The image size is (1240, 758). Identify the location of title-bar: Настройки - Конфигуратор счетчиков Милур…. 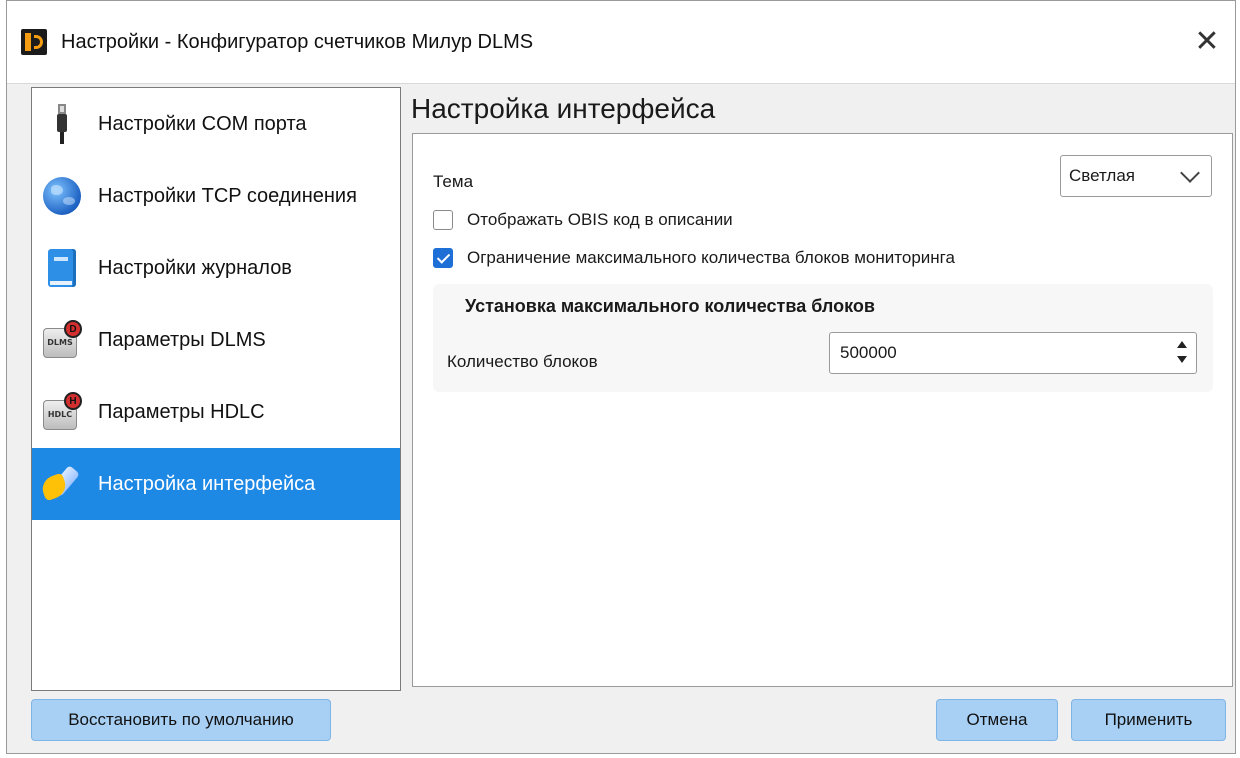
(621, 42).